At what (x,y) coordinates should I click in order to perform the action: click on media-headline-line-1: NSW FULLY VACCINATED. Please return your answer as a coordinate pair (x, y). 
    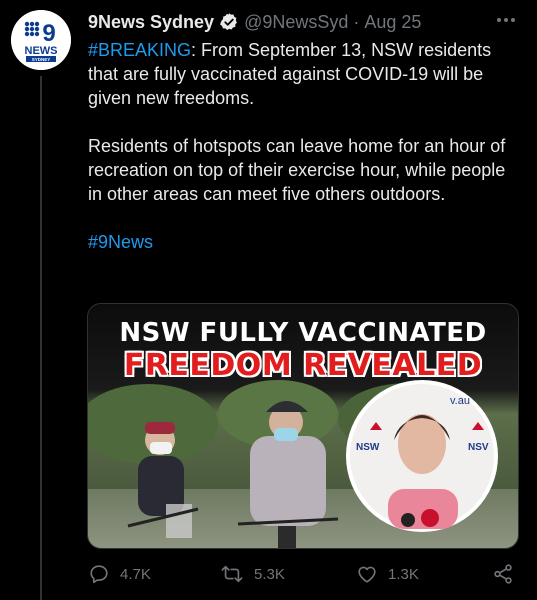
    Looking at the image, I should click on (303, 333).